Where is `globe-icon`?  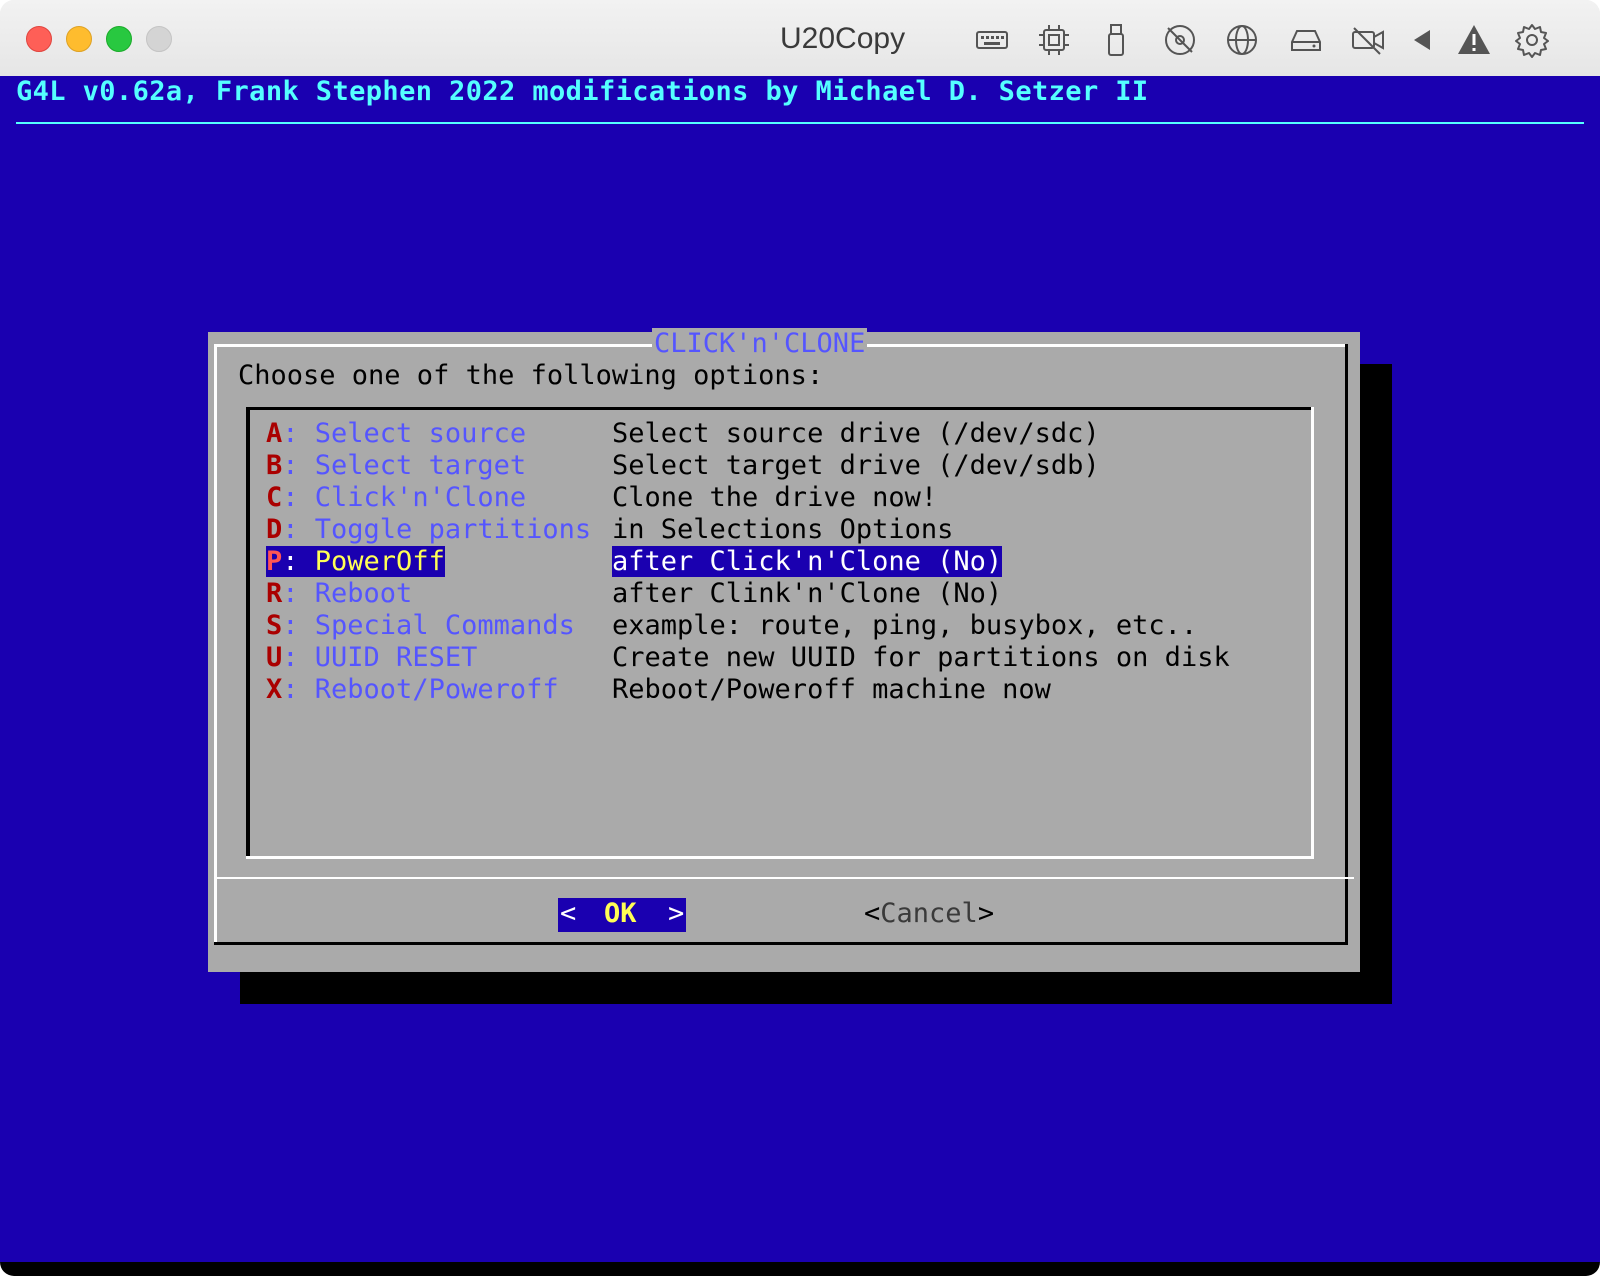 globe-icon is located at coordinates (1242, 40).